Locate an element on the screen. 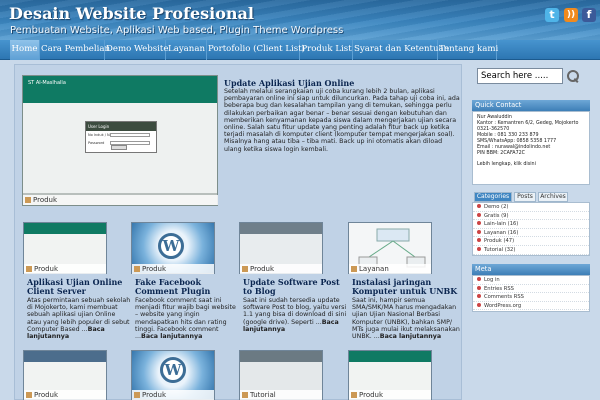 This screenshot has width=600, height=400. login-title: User Login is located at coordinates (121, 126).